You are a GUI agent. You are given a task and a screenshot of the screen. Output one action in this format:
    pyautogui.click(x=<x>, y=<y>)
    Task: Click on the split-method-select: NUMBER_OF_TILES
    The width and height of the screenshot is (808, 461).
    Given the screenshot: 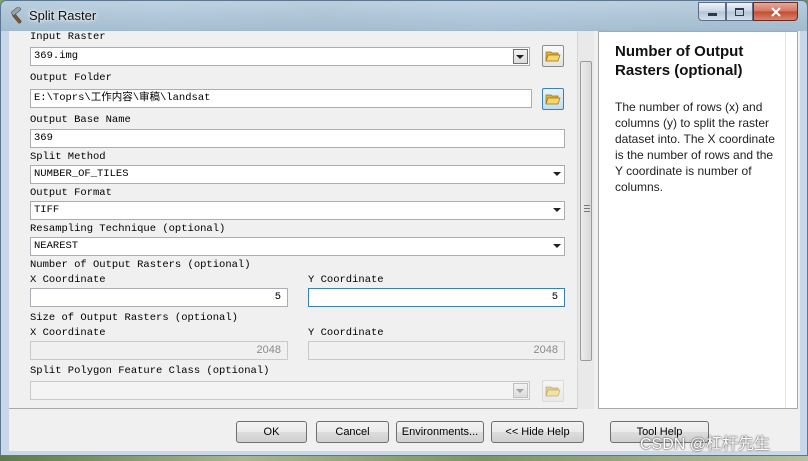 What is the action you would take?
    pyautogui.click(x=297, y=174)
    